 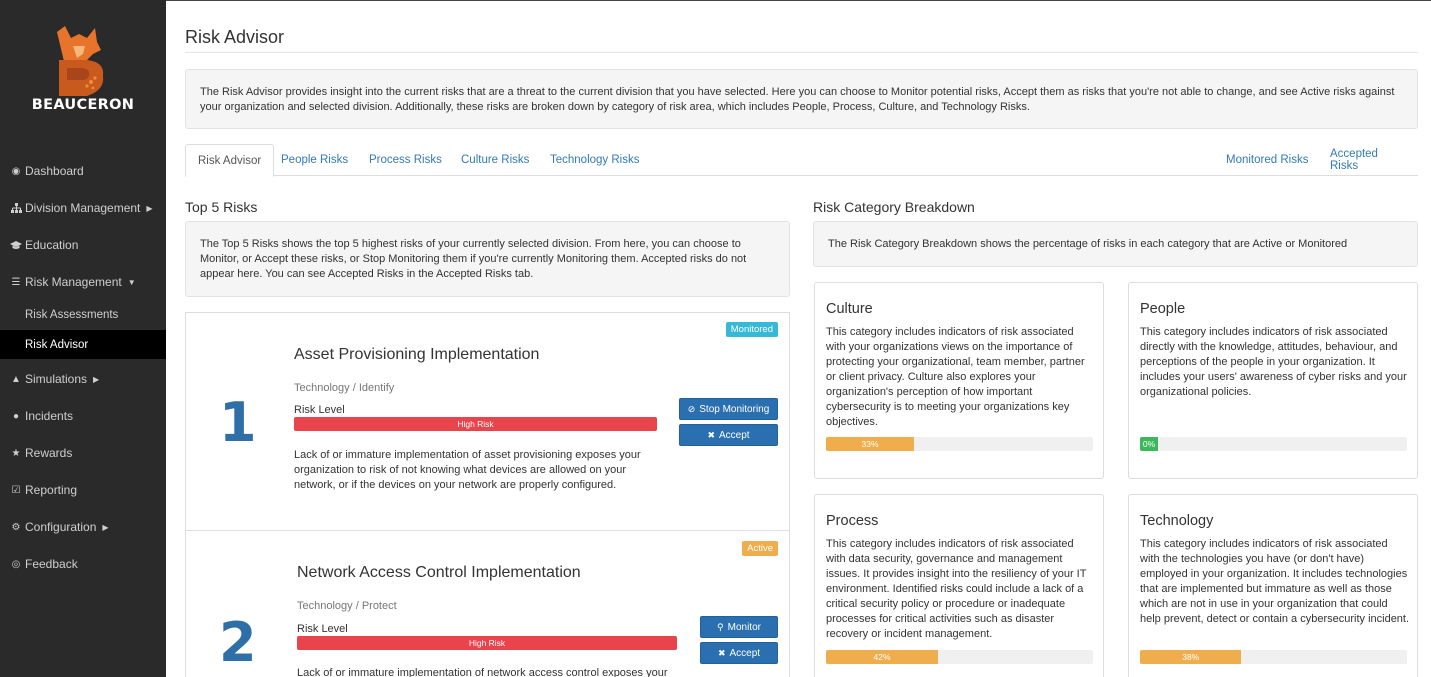 I want to click on sidebar-item-label: Feedback, so click(x=51, y=564).